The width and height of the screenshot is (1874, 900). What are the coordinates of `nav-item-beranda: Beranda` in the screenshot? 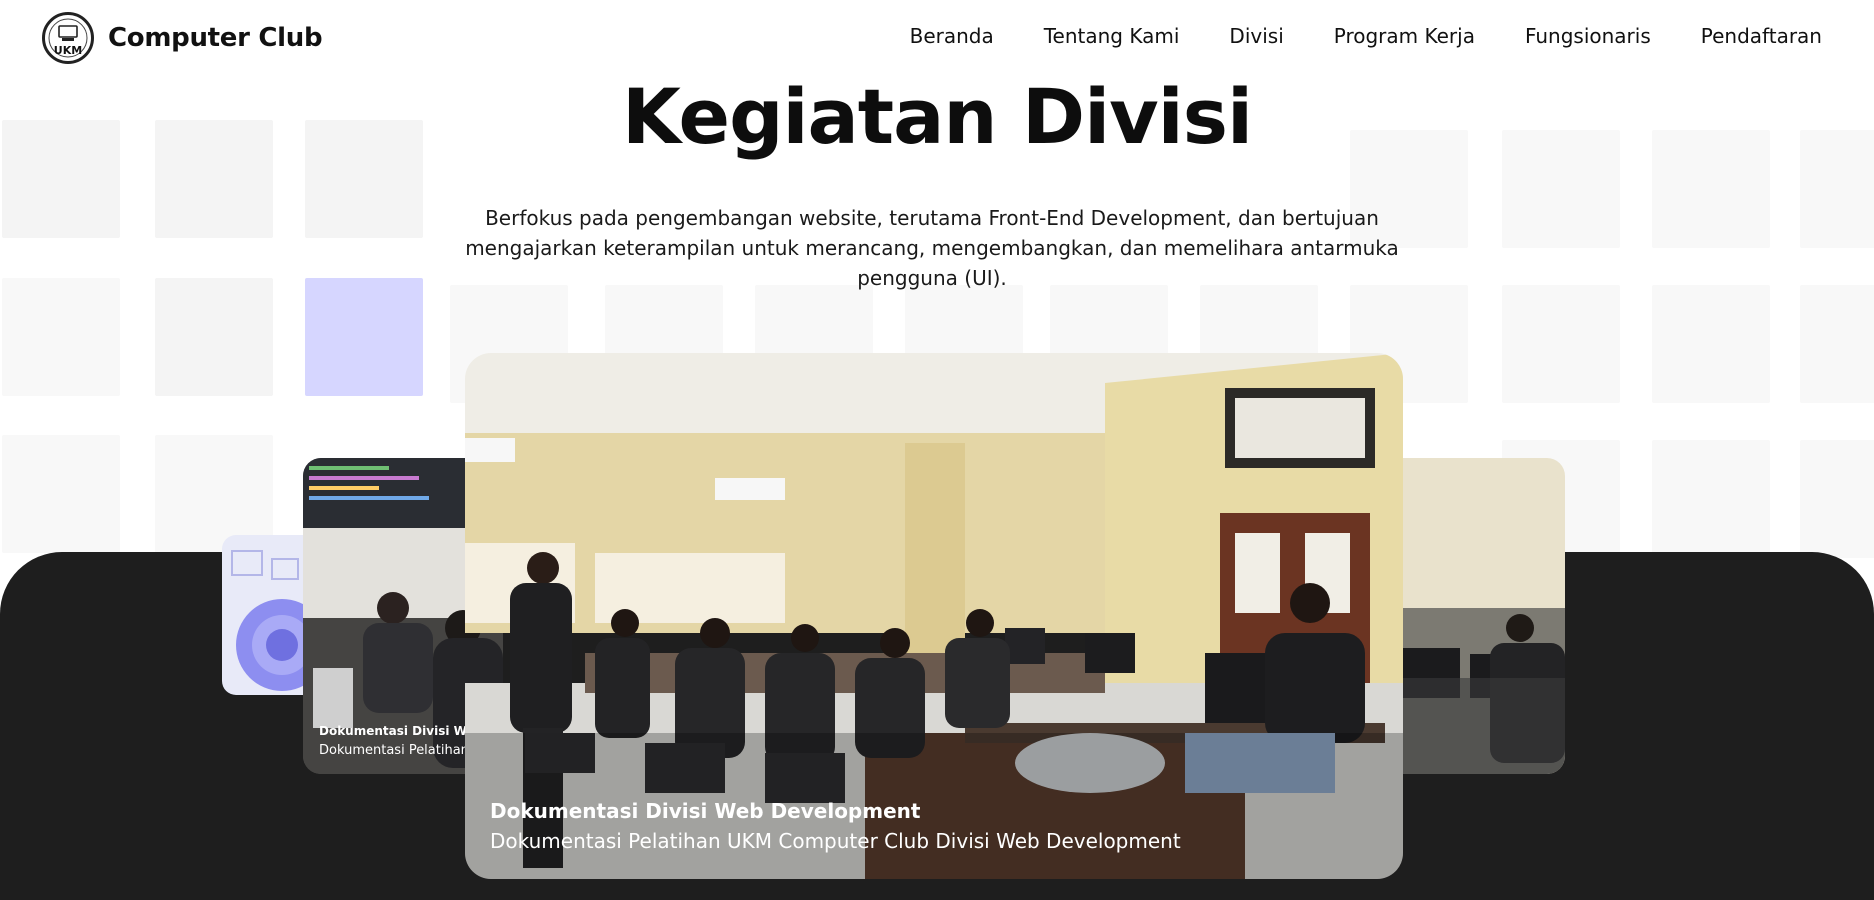 It's located at (952, 36).